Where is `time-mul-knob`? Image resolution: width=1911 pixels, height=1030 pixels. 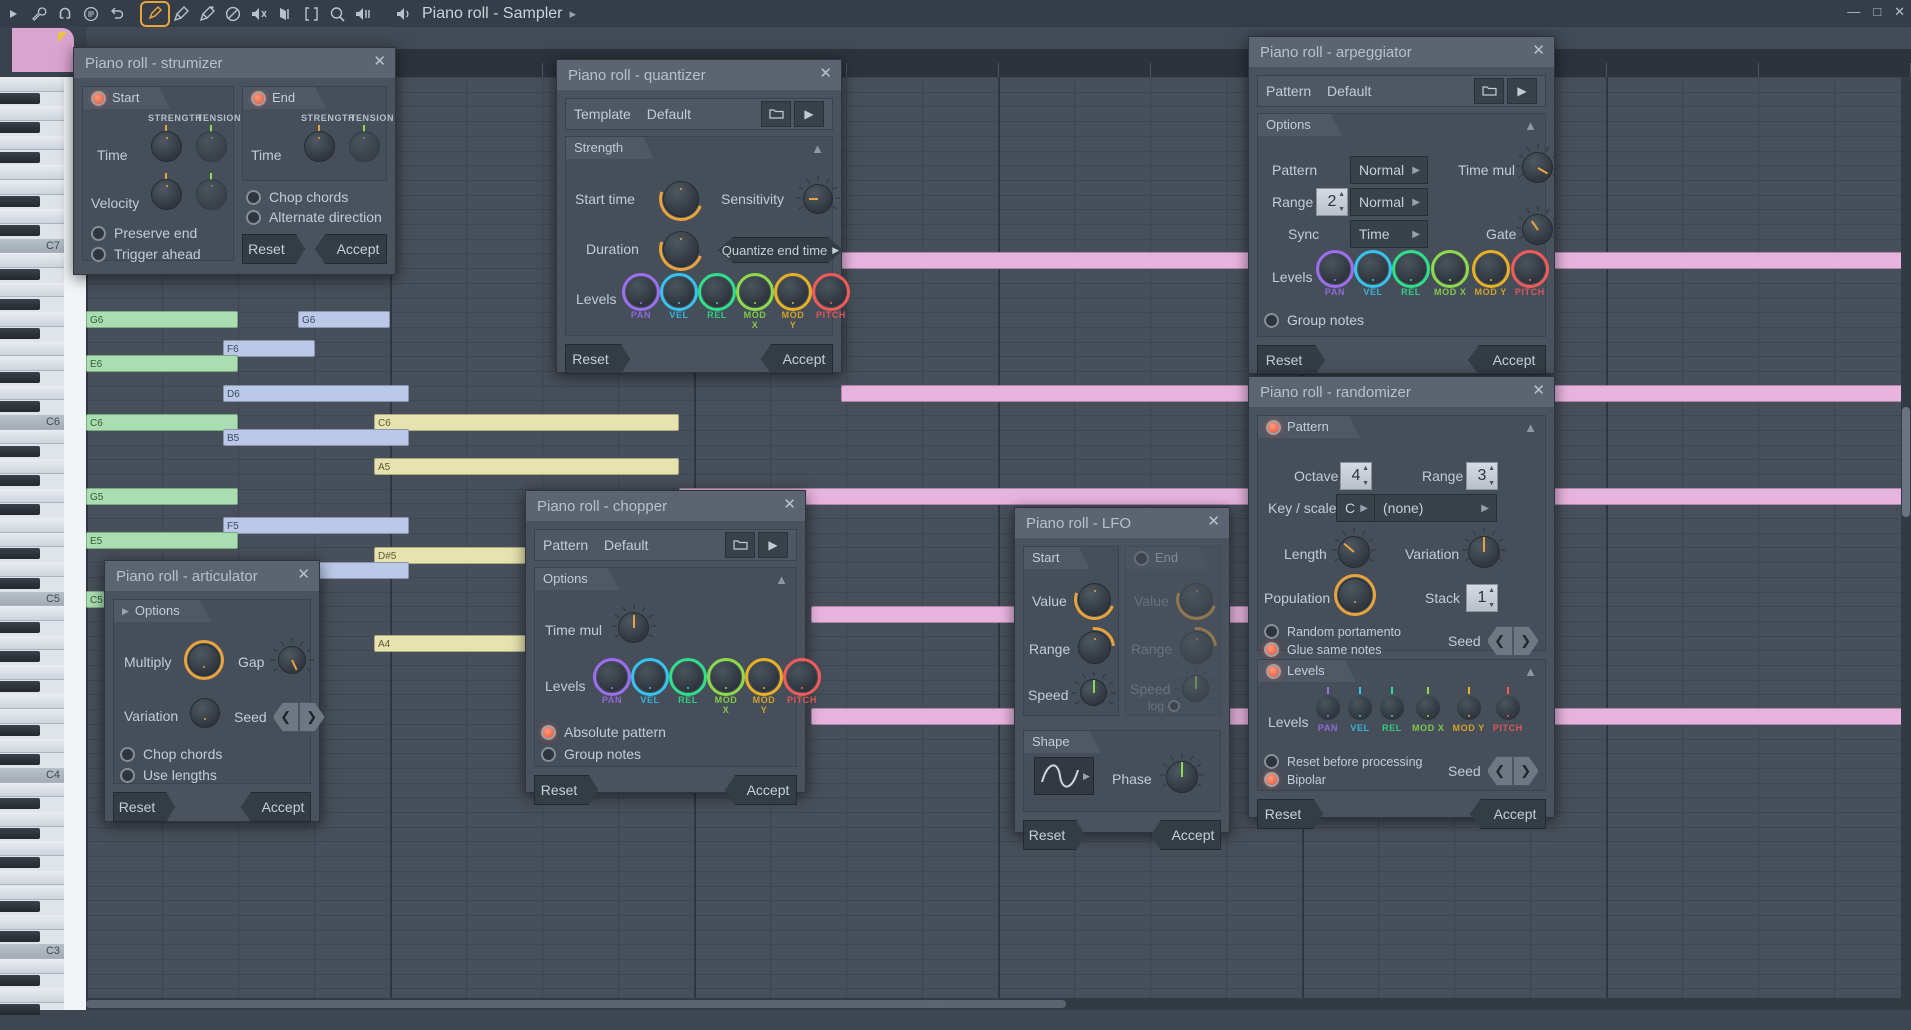 time-mul-knob is located at coordinates (1537, 163).